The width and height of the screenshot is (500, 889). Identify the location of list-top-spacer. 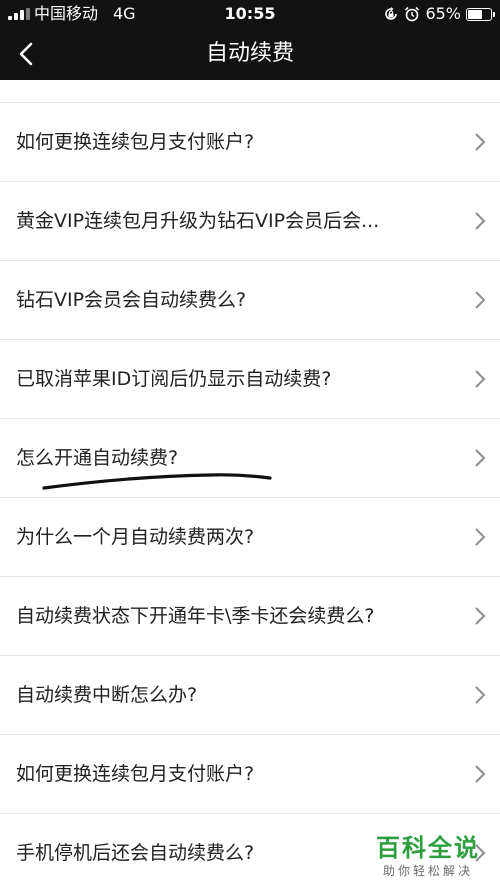
(250, 91).